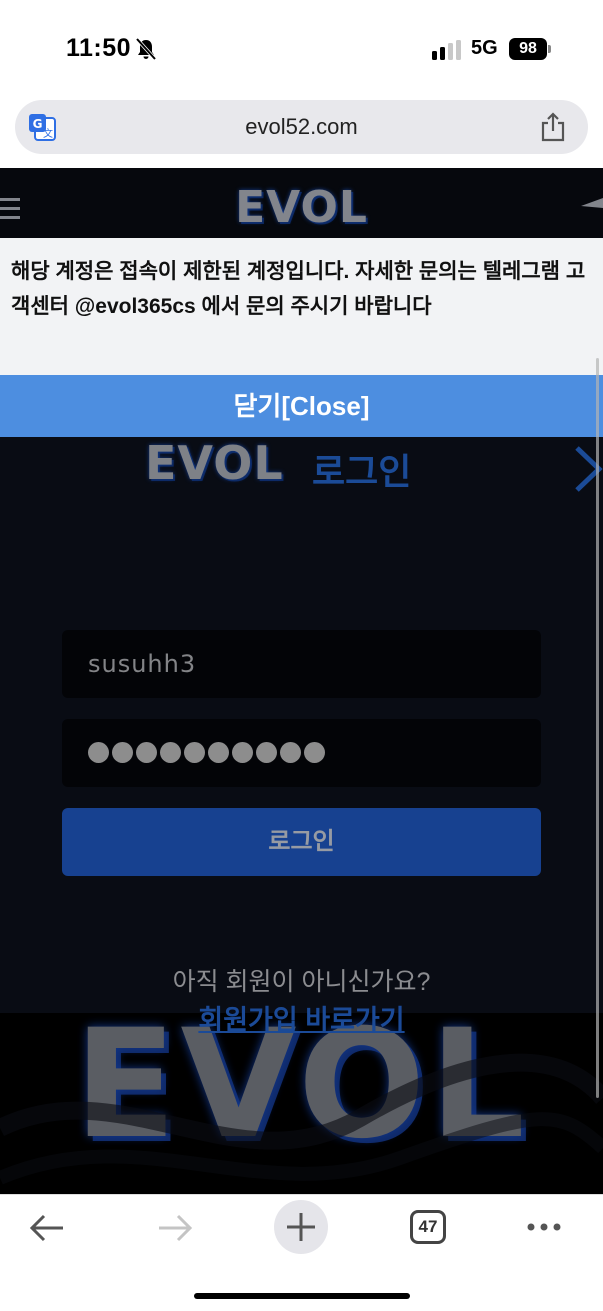  What do you see at coordinates (301, 45) in the screenshot?
I see `status-bar: 11:50 5G 98` at bounding box center [301, 45].